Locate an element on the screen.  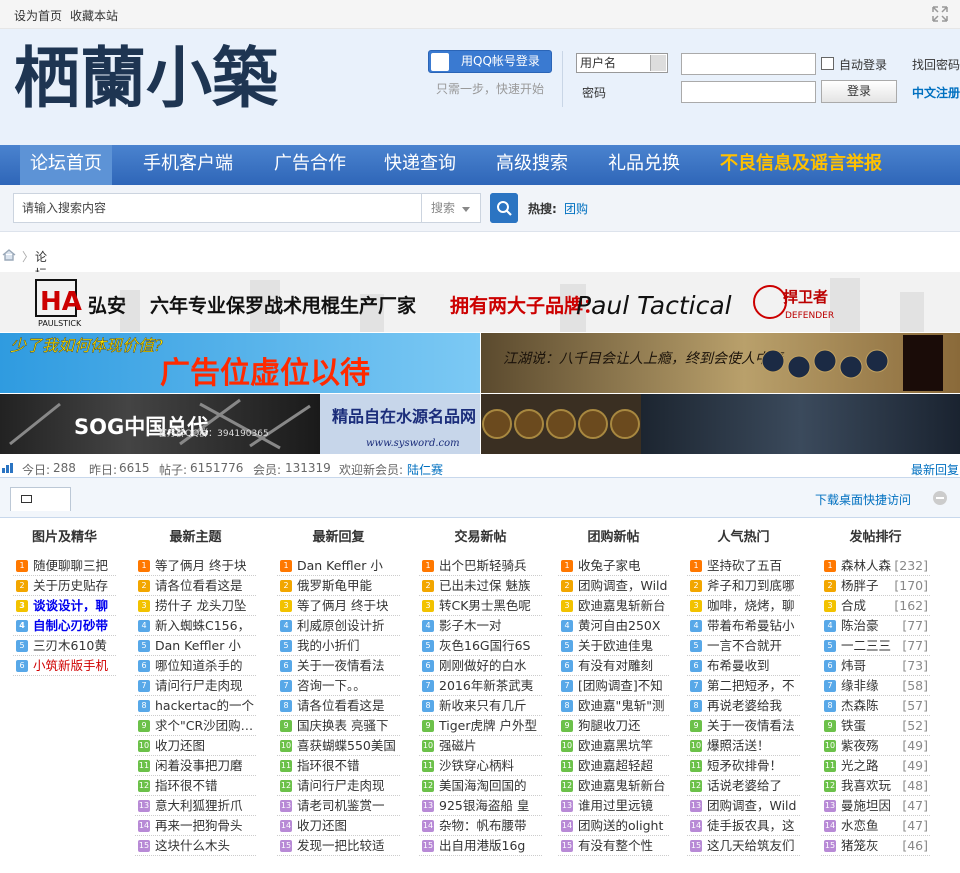
list-item: 8 新收来只有几斤 is located at coordinates (480, 706).